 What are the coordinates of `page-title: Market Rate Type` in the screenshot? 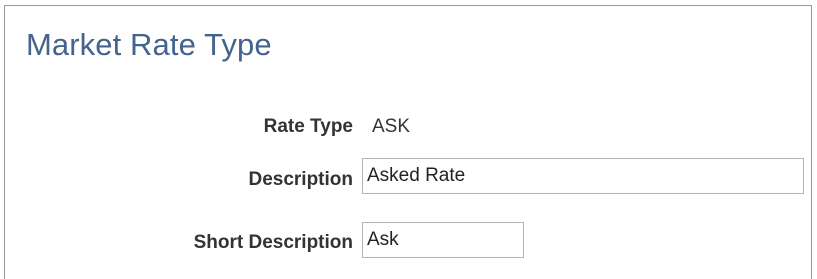 It's located at (149, 44).